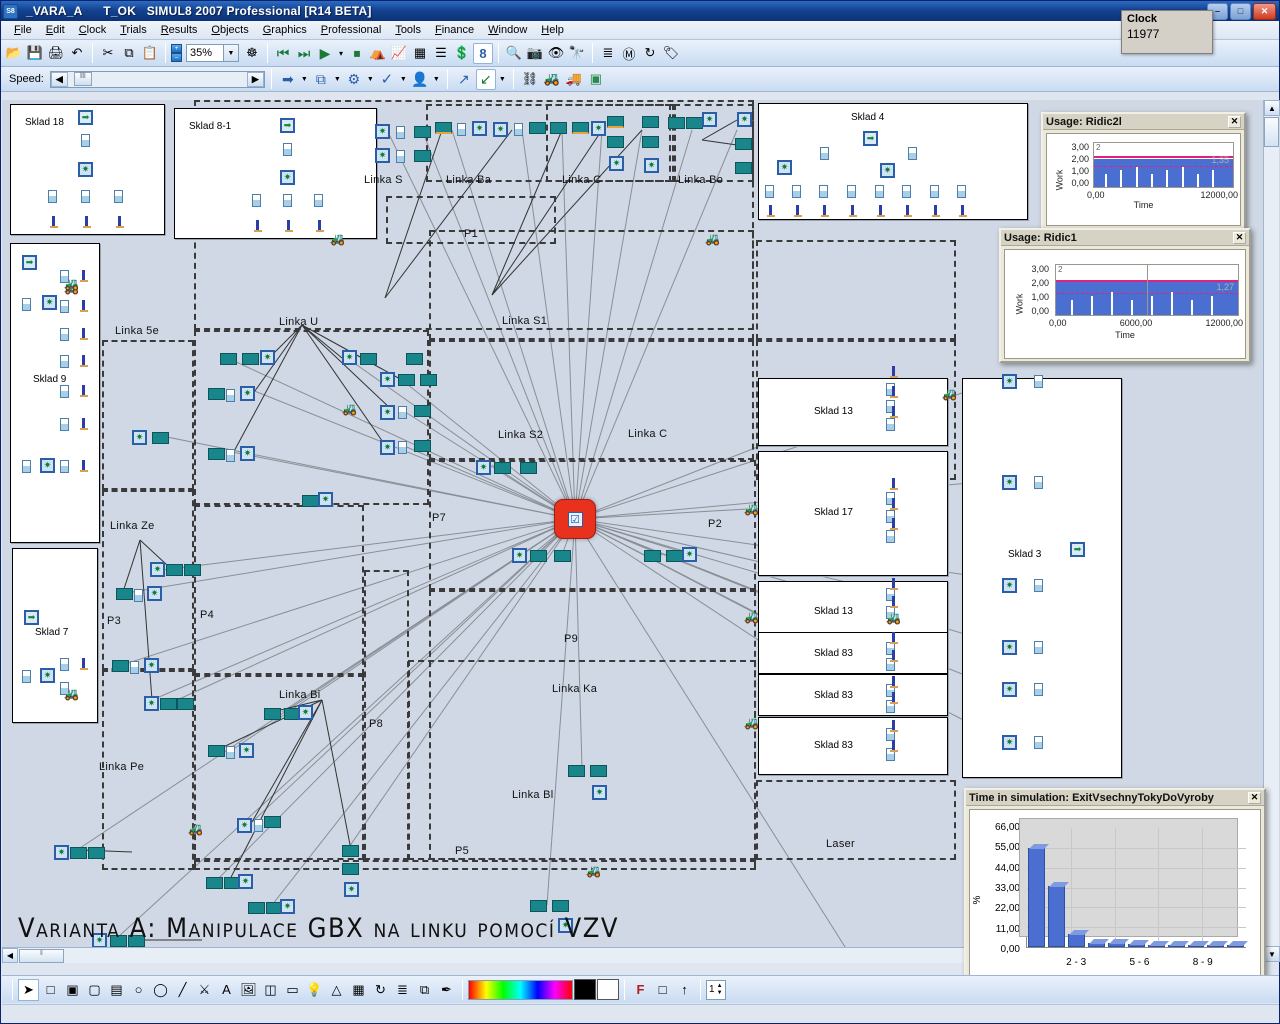 The image size is (1280, 1024). Describe the element at coordinates (402, 990) in the screenshot. I see `align-icon: ≣` at that location.